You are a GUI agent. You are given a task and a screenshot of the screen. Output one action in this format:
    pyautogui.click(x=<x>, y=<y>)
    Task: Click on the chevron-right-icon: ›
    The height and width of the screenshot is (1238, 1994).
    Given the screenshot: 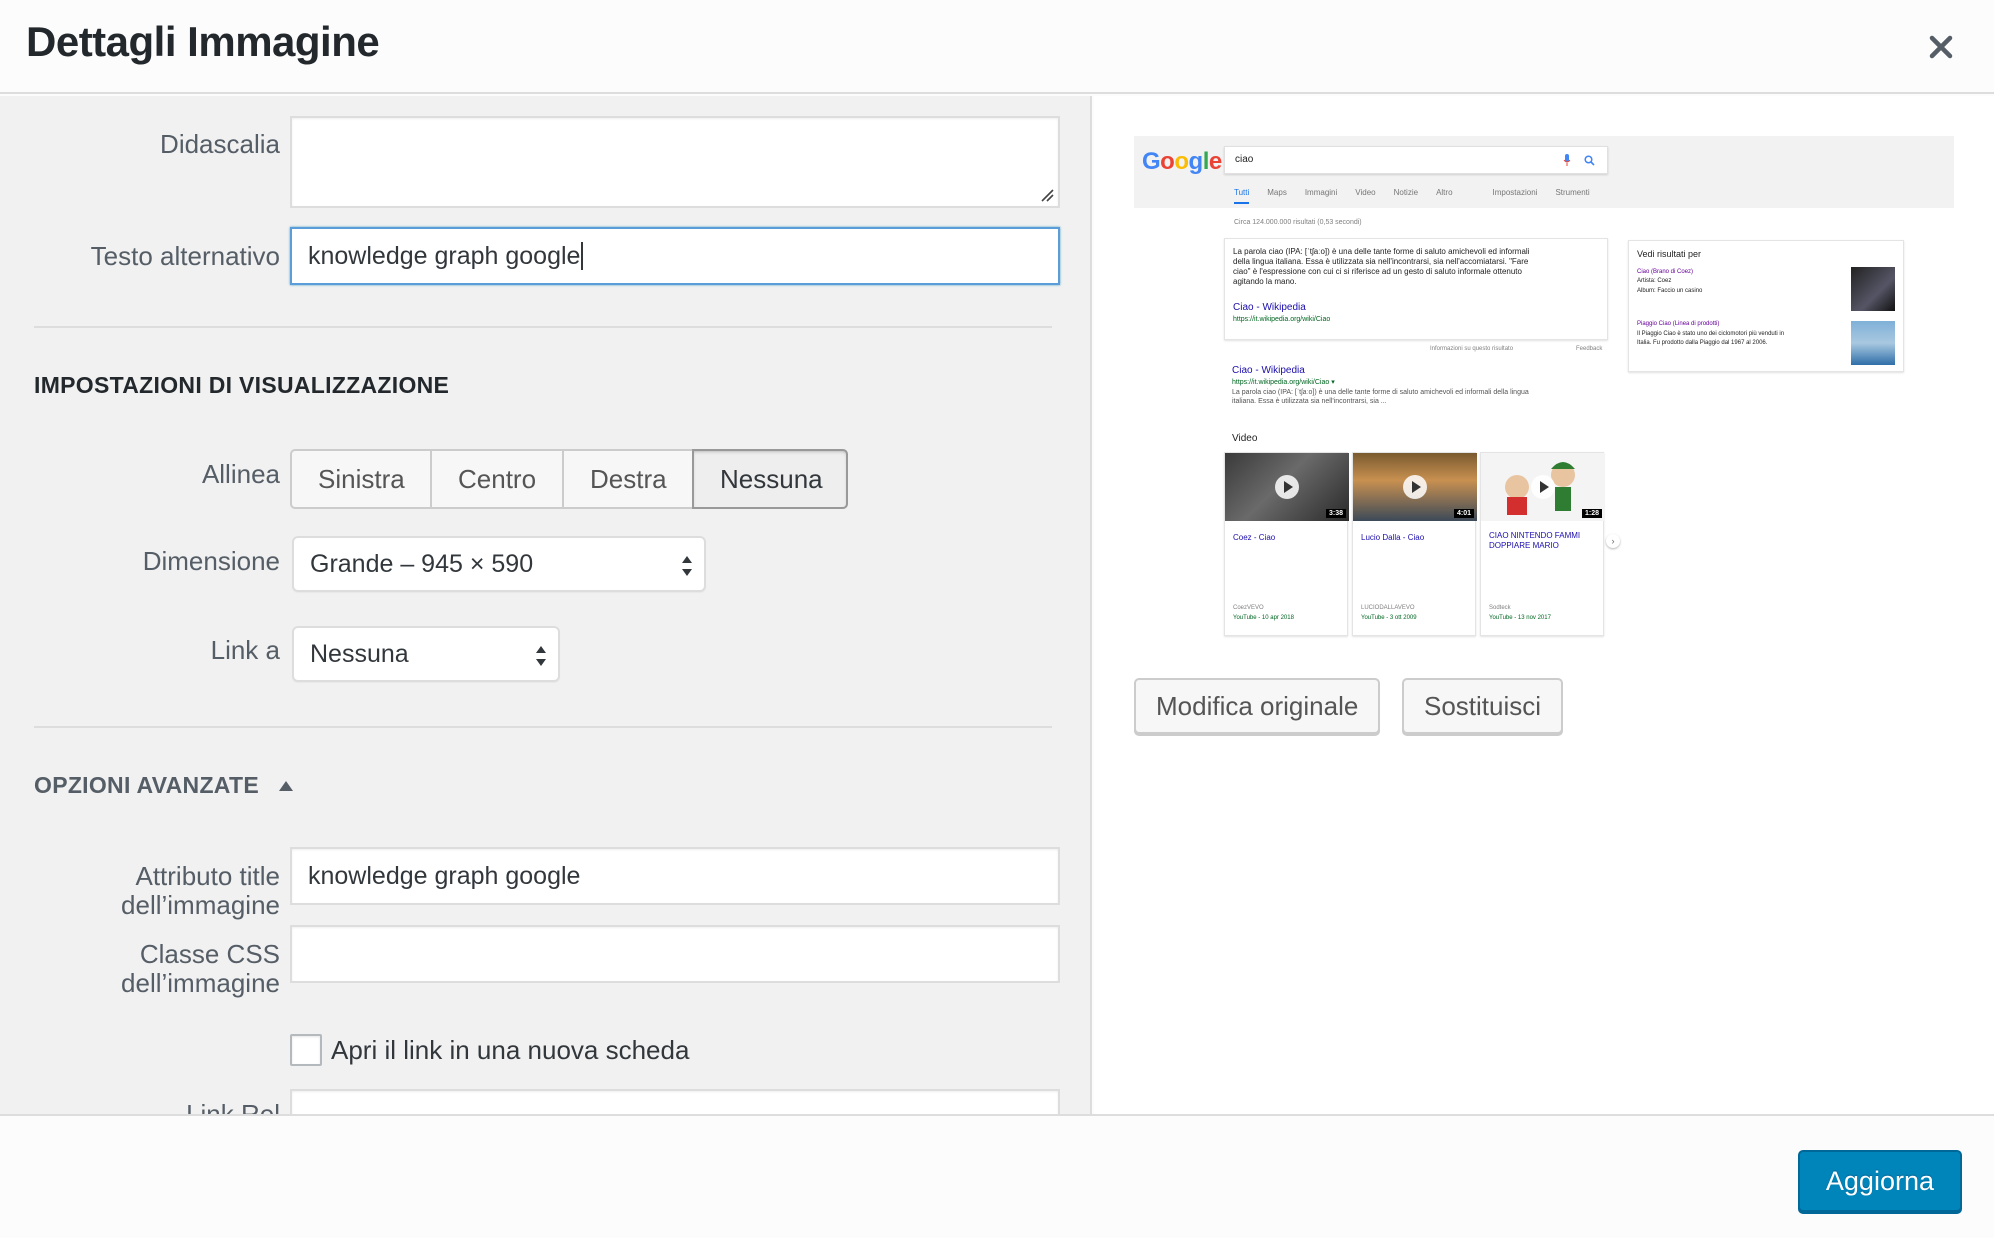 What is the action you would take?
    pyautogui.click(x=1613, y=541)
    